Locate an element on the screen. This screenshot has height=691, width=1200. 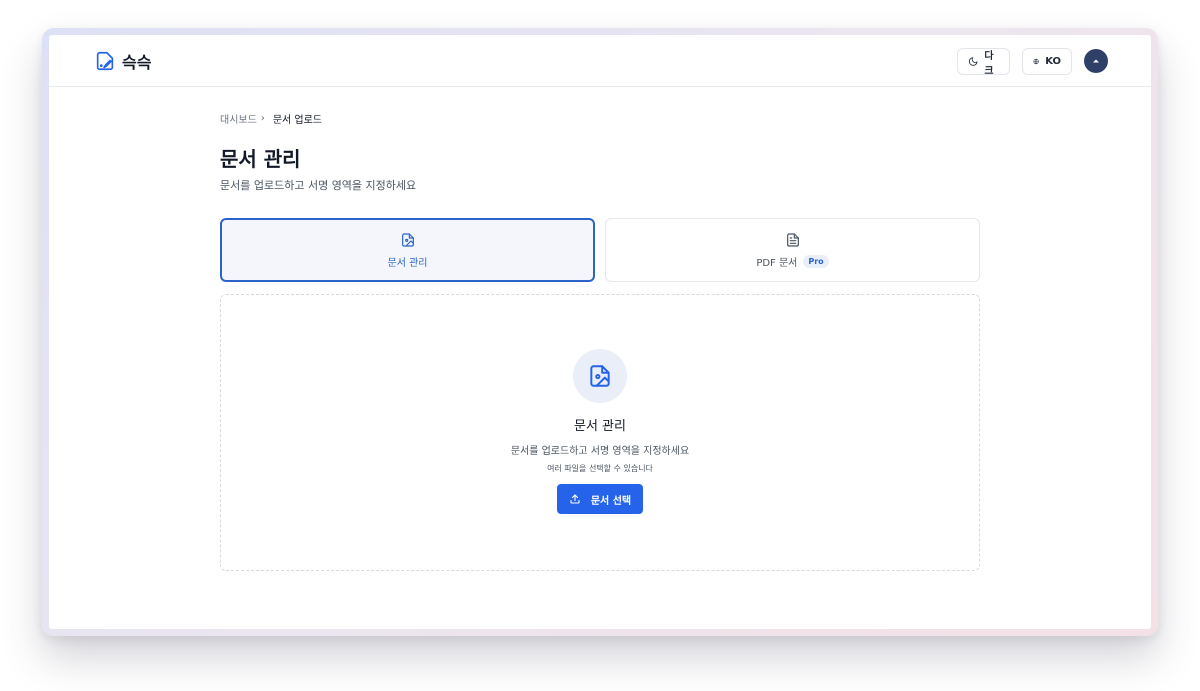
language-button: KO is located at coordinates (1047, 61).